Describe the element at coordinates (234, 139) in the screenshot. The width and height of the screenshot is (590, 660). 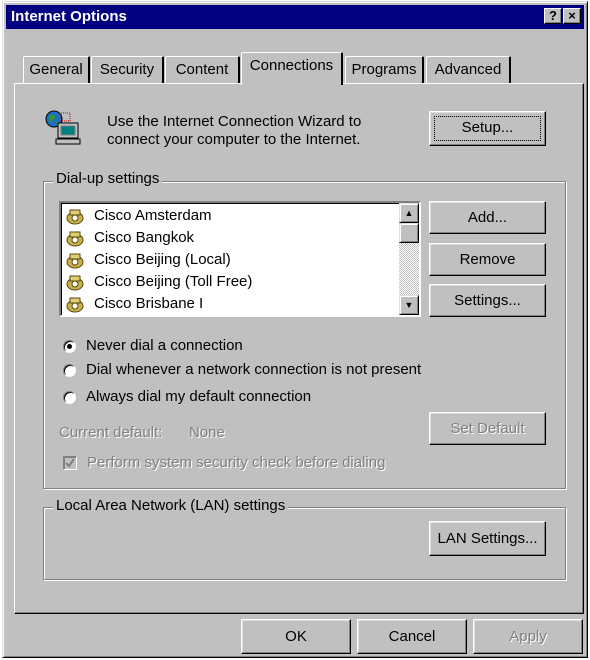
I see `wizard-text-line2: connect your computer to the Internet.` at that location.